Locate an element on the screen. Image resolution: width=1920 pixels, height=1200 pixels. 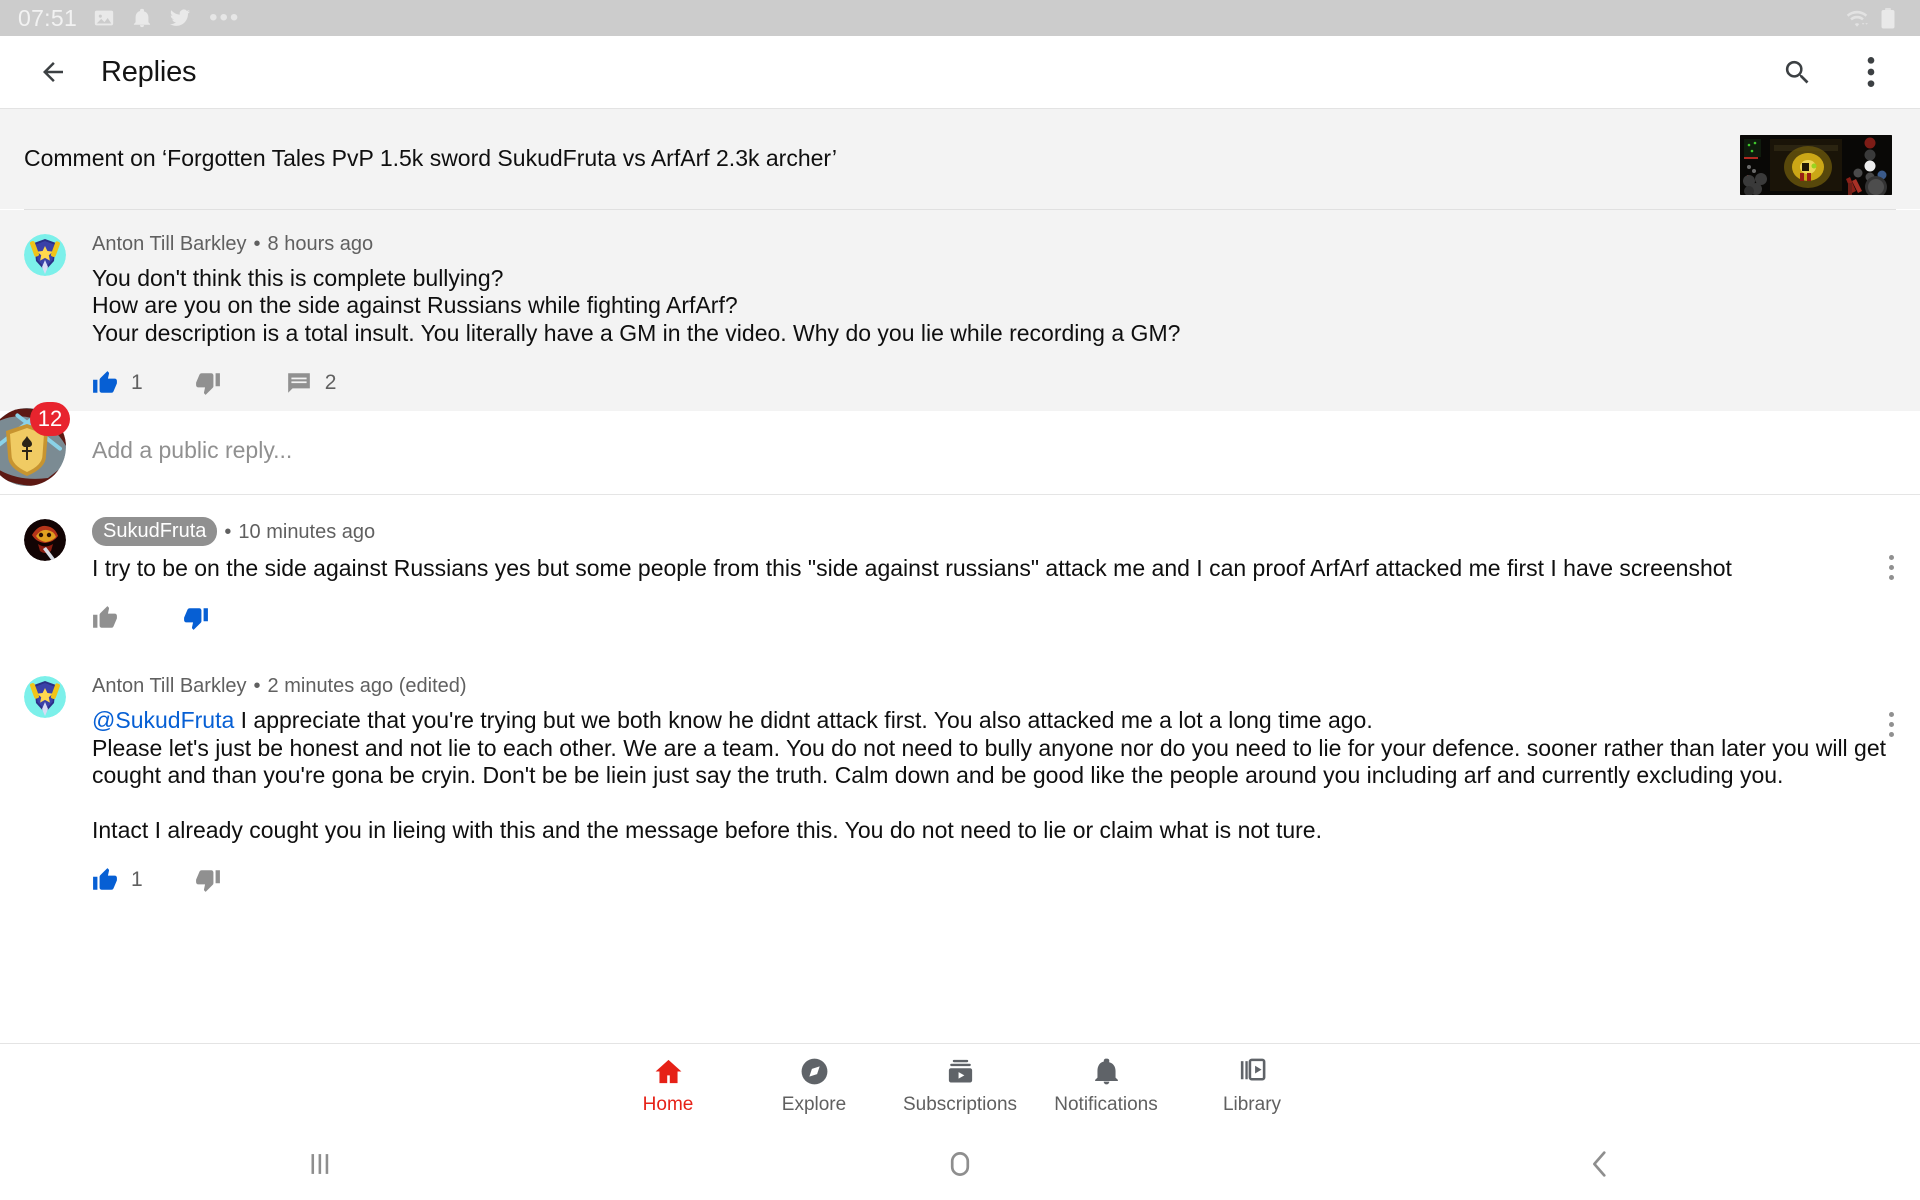
comment-meta: Anton Till Barkley • 8 hours ago is located at coordinates (994, 244).